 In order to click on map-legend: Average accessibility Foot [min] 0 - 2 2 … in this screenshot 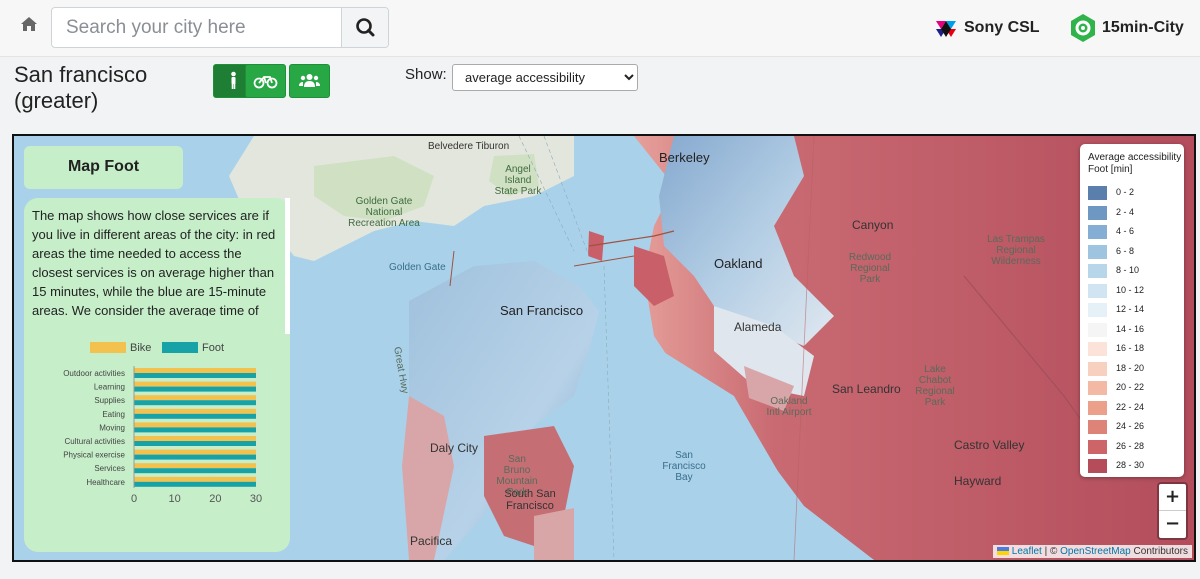, I will do `click(1132, 310)`.